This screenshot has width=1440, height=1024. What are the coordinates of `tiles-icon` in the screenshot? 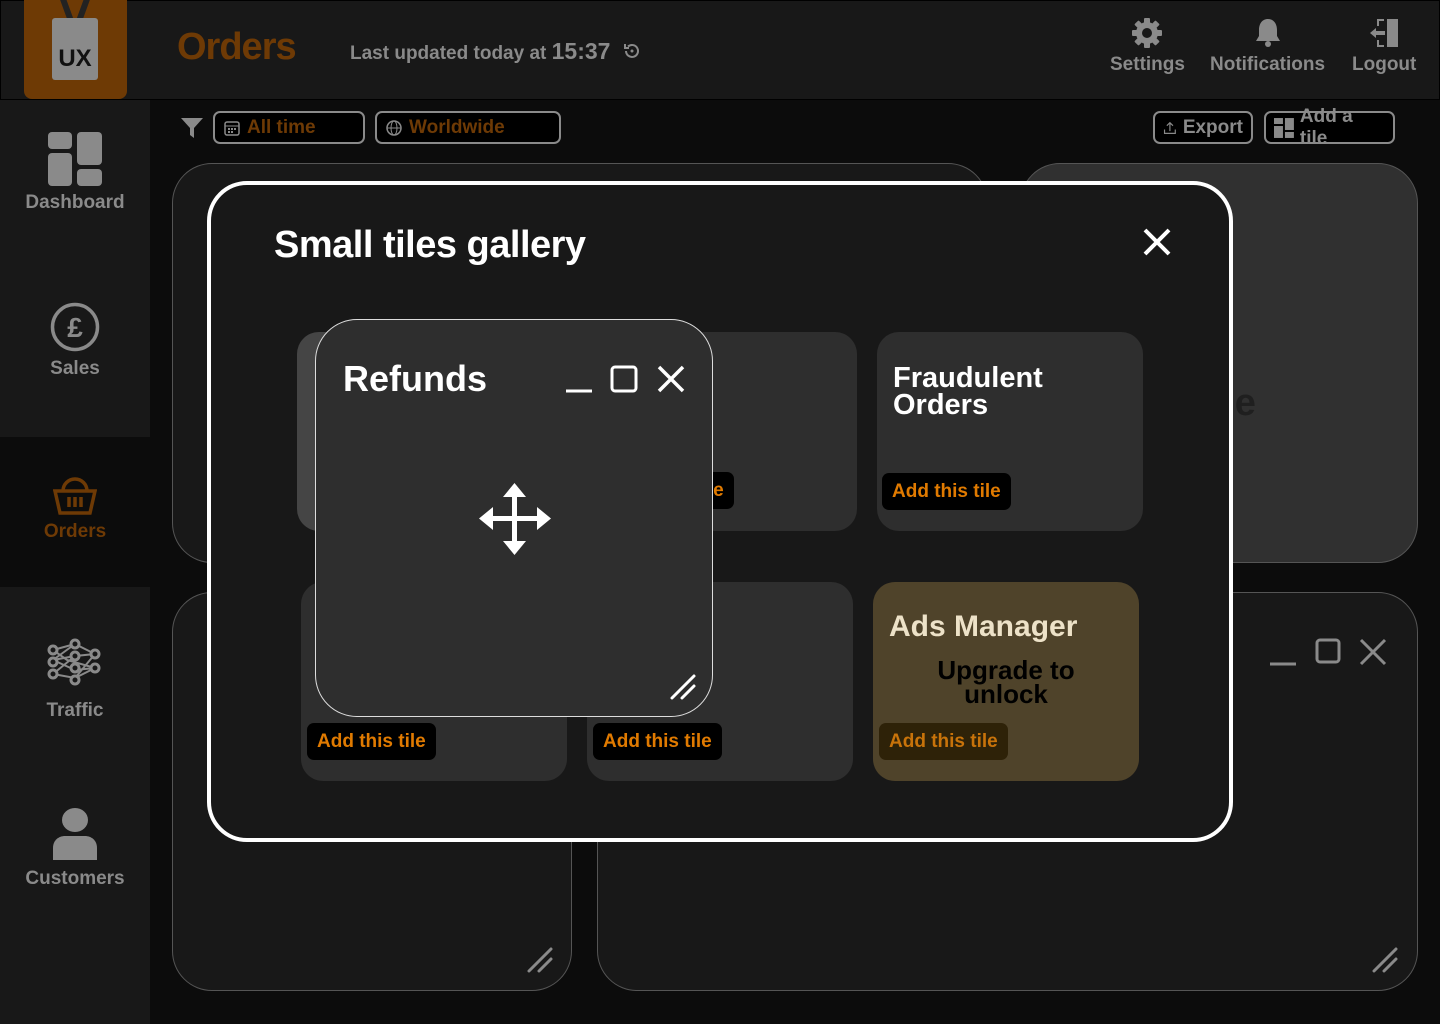 It's located at (1284, 127).